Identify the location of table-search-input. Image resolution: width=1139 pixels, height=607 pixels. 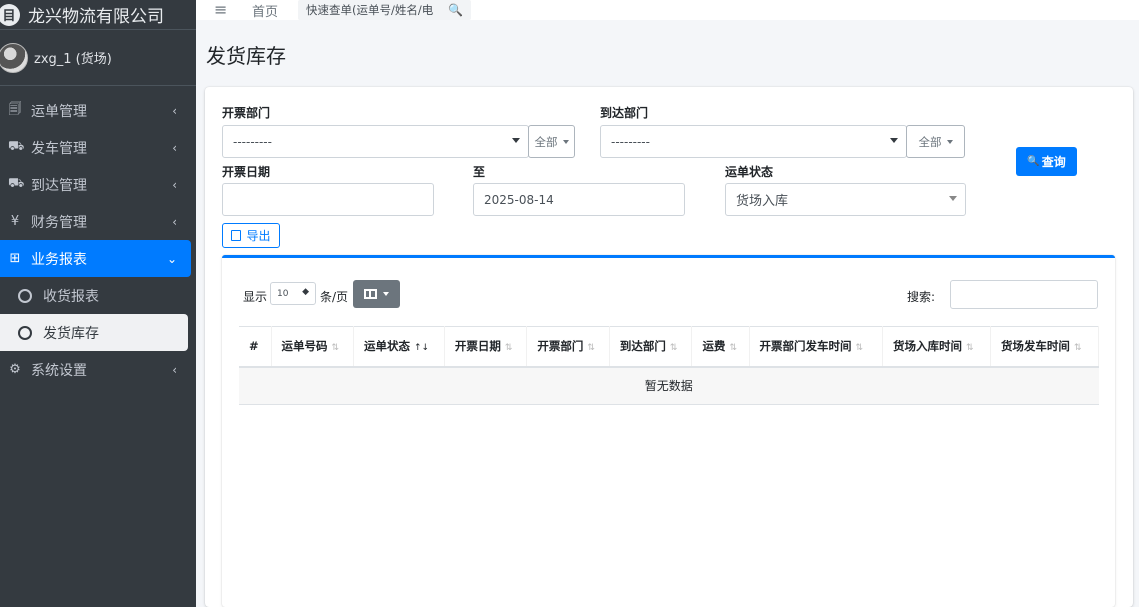
(1024, 294).